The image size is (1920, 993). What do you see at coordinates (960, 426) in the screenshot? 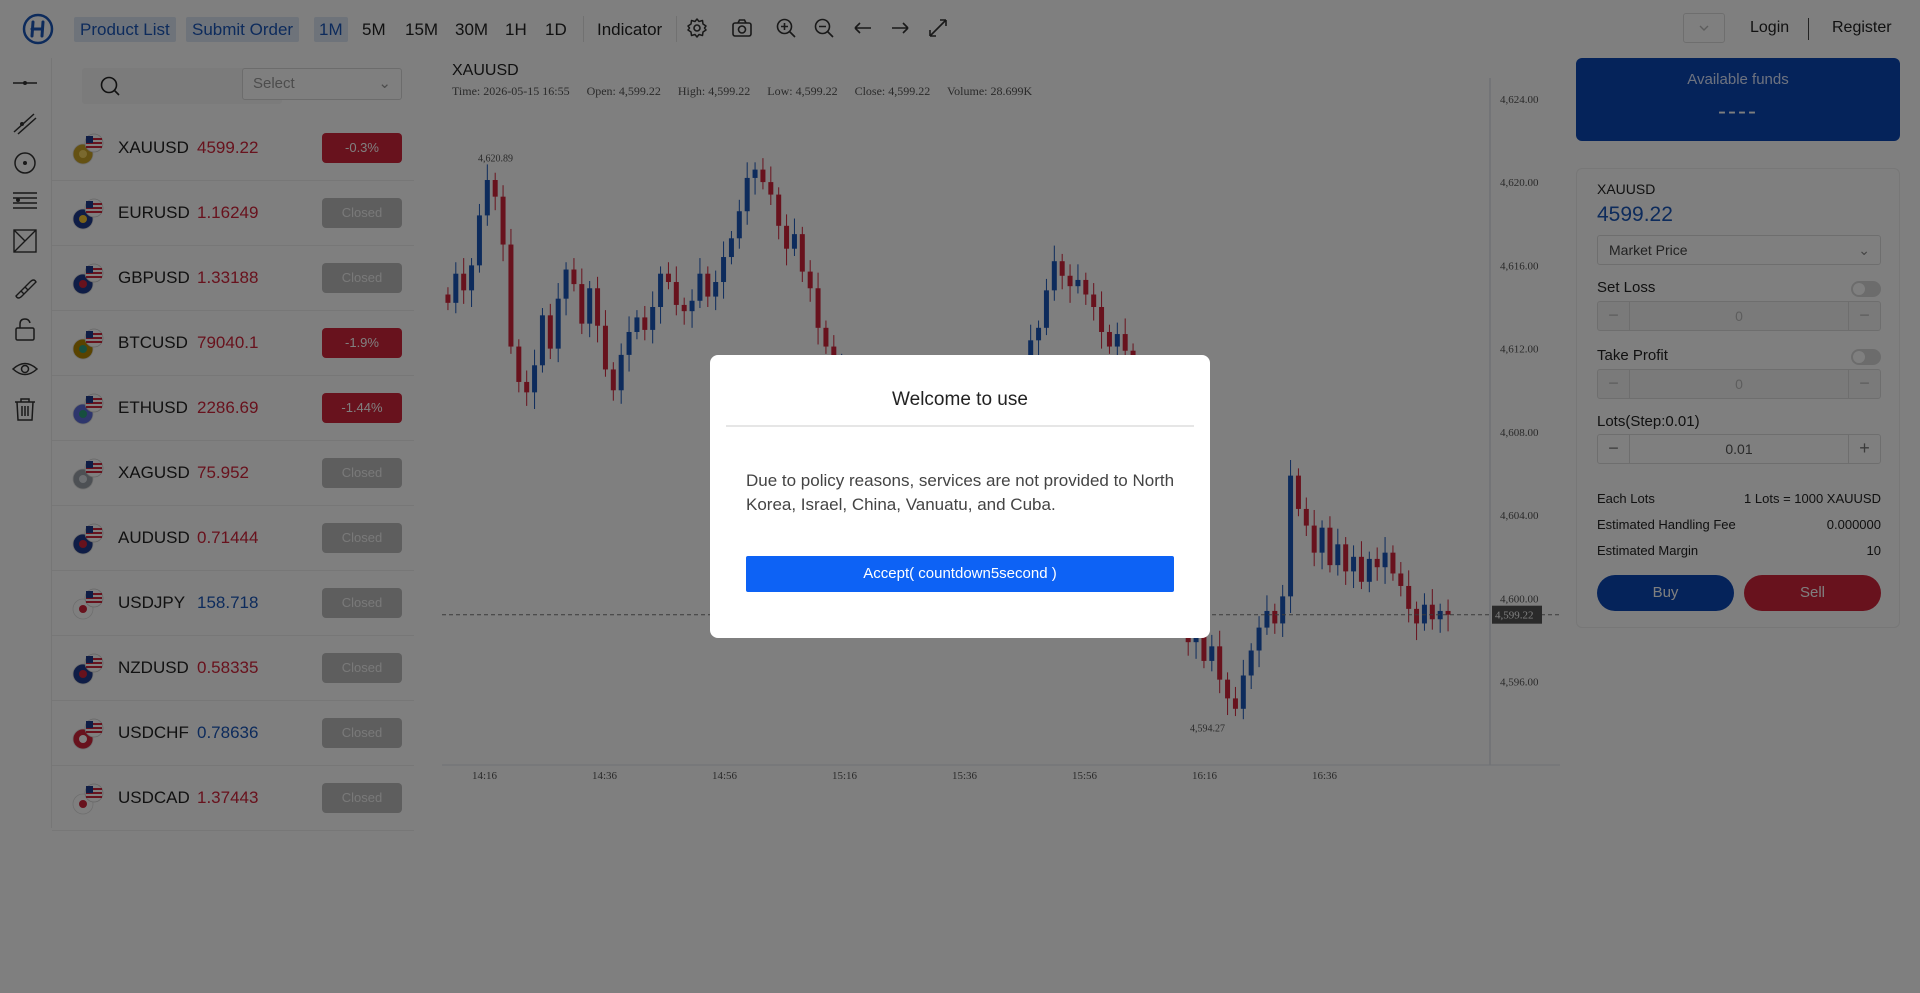
I see `dialog-divider` at bounding box center [960, 426].